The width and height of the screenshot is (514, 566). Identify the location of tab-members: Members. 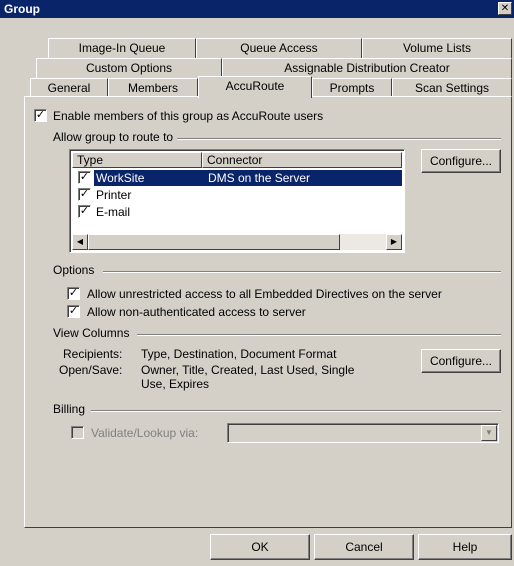
(153, 88).